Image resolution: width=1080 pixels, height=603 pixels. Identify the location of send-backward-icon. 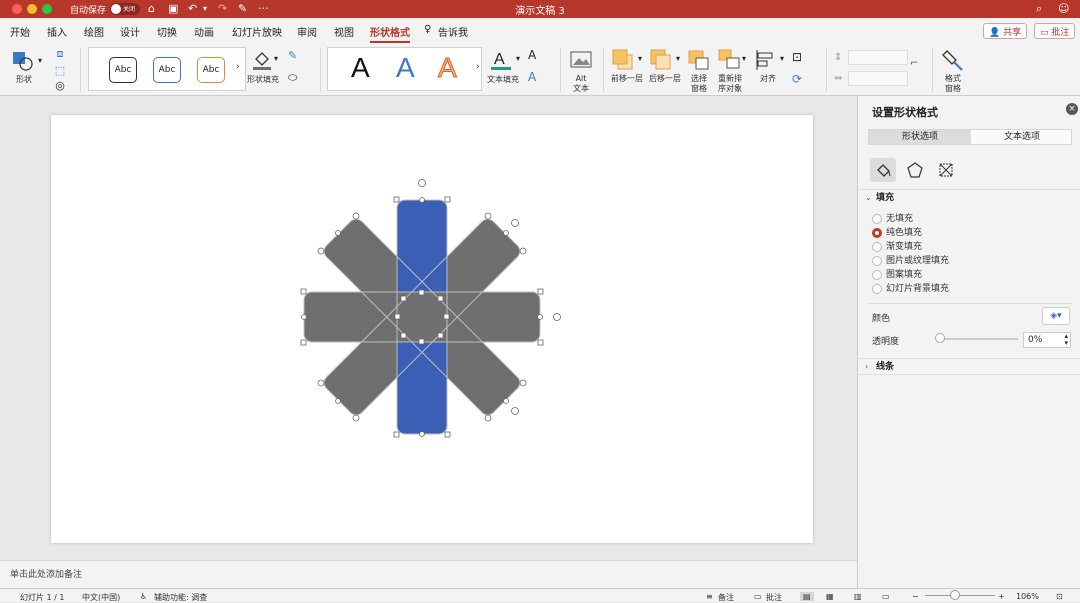
(661, 60).